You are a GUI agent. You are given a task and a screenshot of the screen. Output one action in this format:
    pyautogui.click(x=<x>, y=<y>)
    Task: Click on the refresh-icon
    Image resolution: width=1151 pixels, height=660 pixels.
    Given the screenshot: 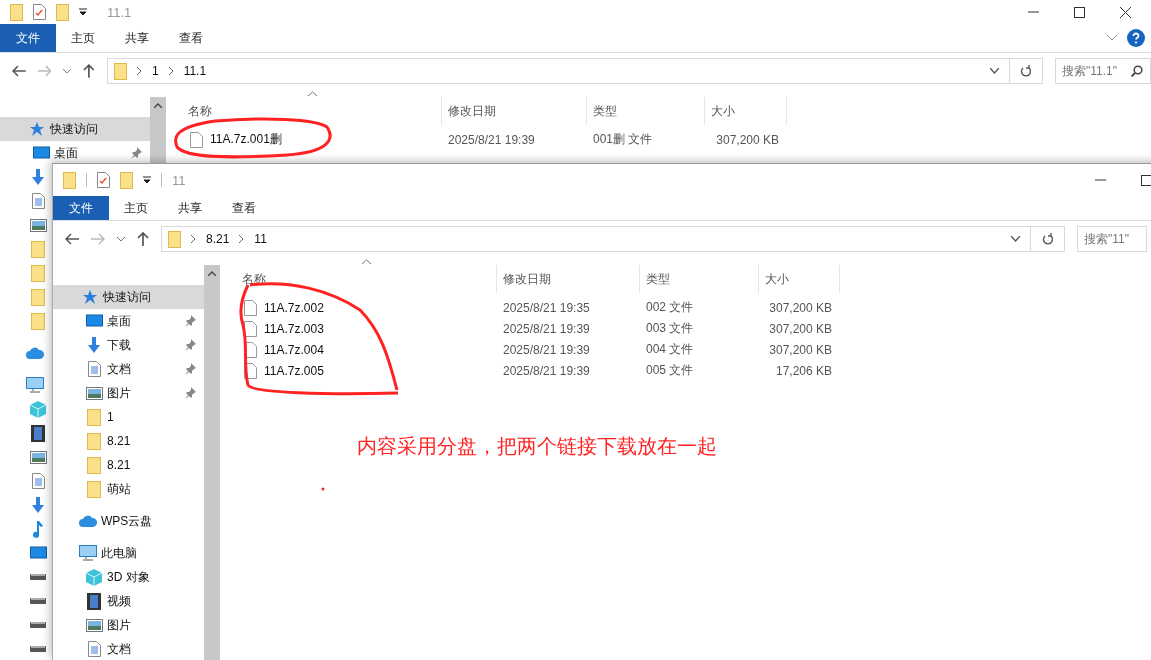 What is the action you would take?
    pyautogui.click(x=1047, y=239)
    